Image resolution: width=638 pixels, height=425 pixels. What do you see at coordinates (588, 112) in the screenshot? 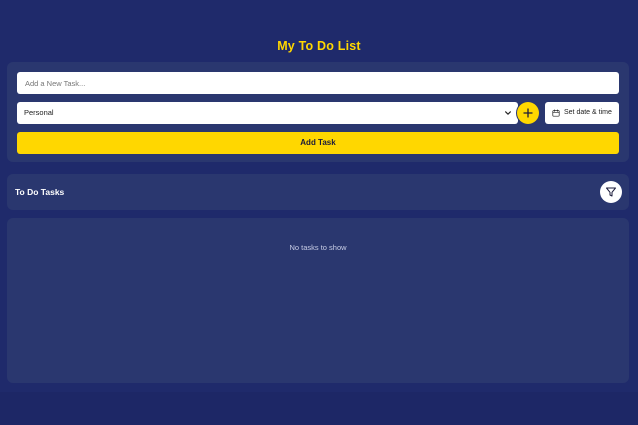
I see `set-date-time-label: Set date & time` at bounding box center [588, 112].